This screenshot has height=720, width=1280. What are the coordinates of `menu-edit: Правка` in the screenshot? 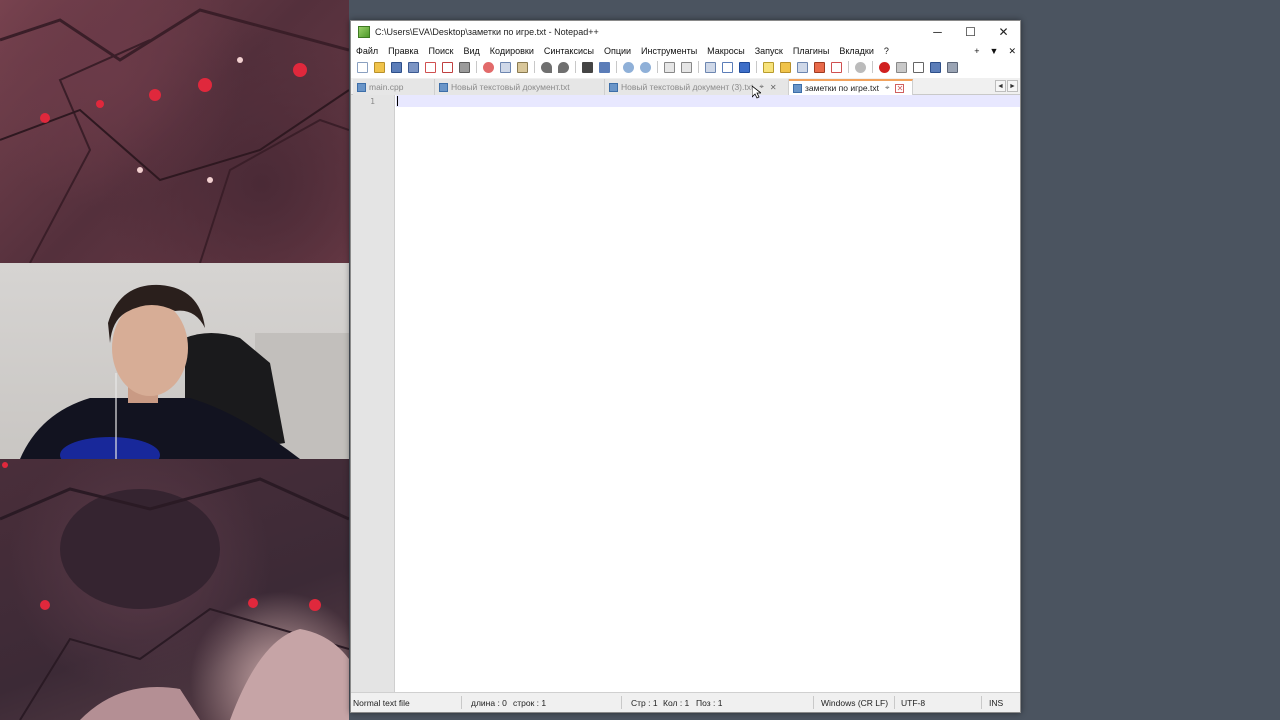 It's located at (403, 51).